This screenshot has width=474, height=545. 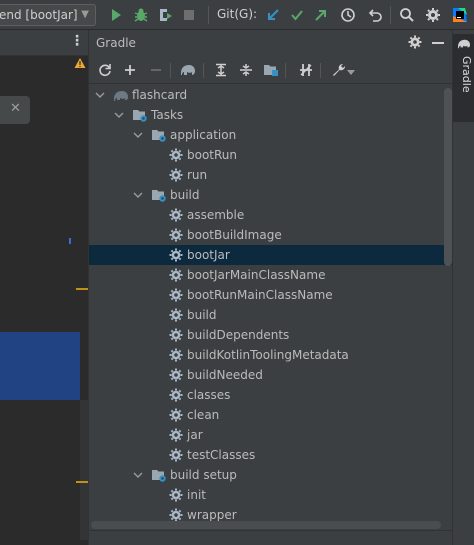 I want to click on check-icon, so click(x=297, y=15).